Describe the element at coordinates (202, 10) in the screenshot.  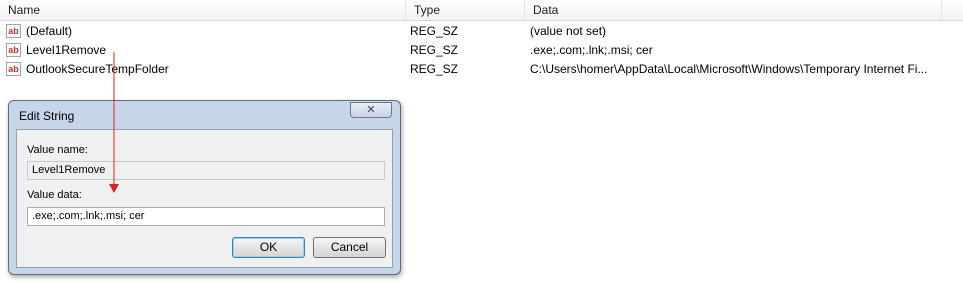
I see `column-header-name: Name` at that location.